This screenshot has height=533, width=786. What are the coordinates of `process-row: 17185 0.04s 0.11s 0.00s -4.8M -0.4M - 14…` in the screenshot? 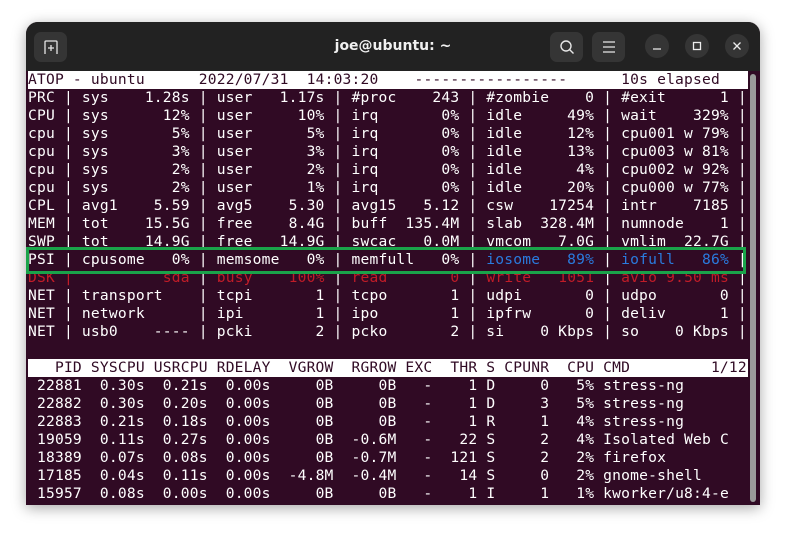 It's located at (365, 476).